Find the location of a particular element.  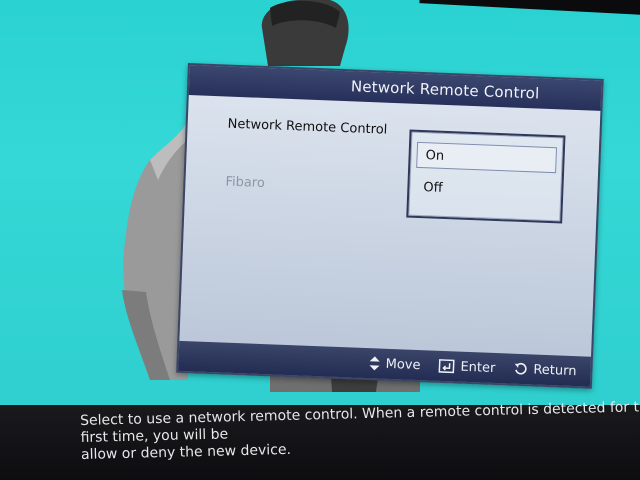

option-on: On is located at coordinates (487, 157).